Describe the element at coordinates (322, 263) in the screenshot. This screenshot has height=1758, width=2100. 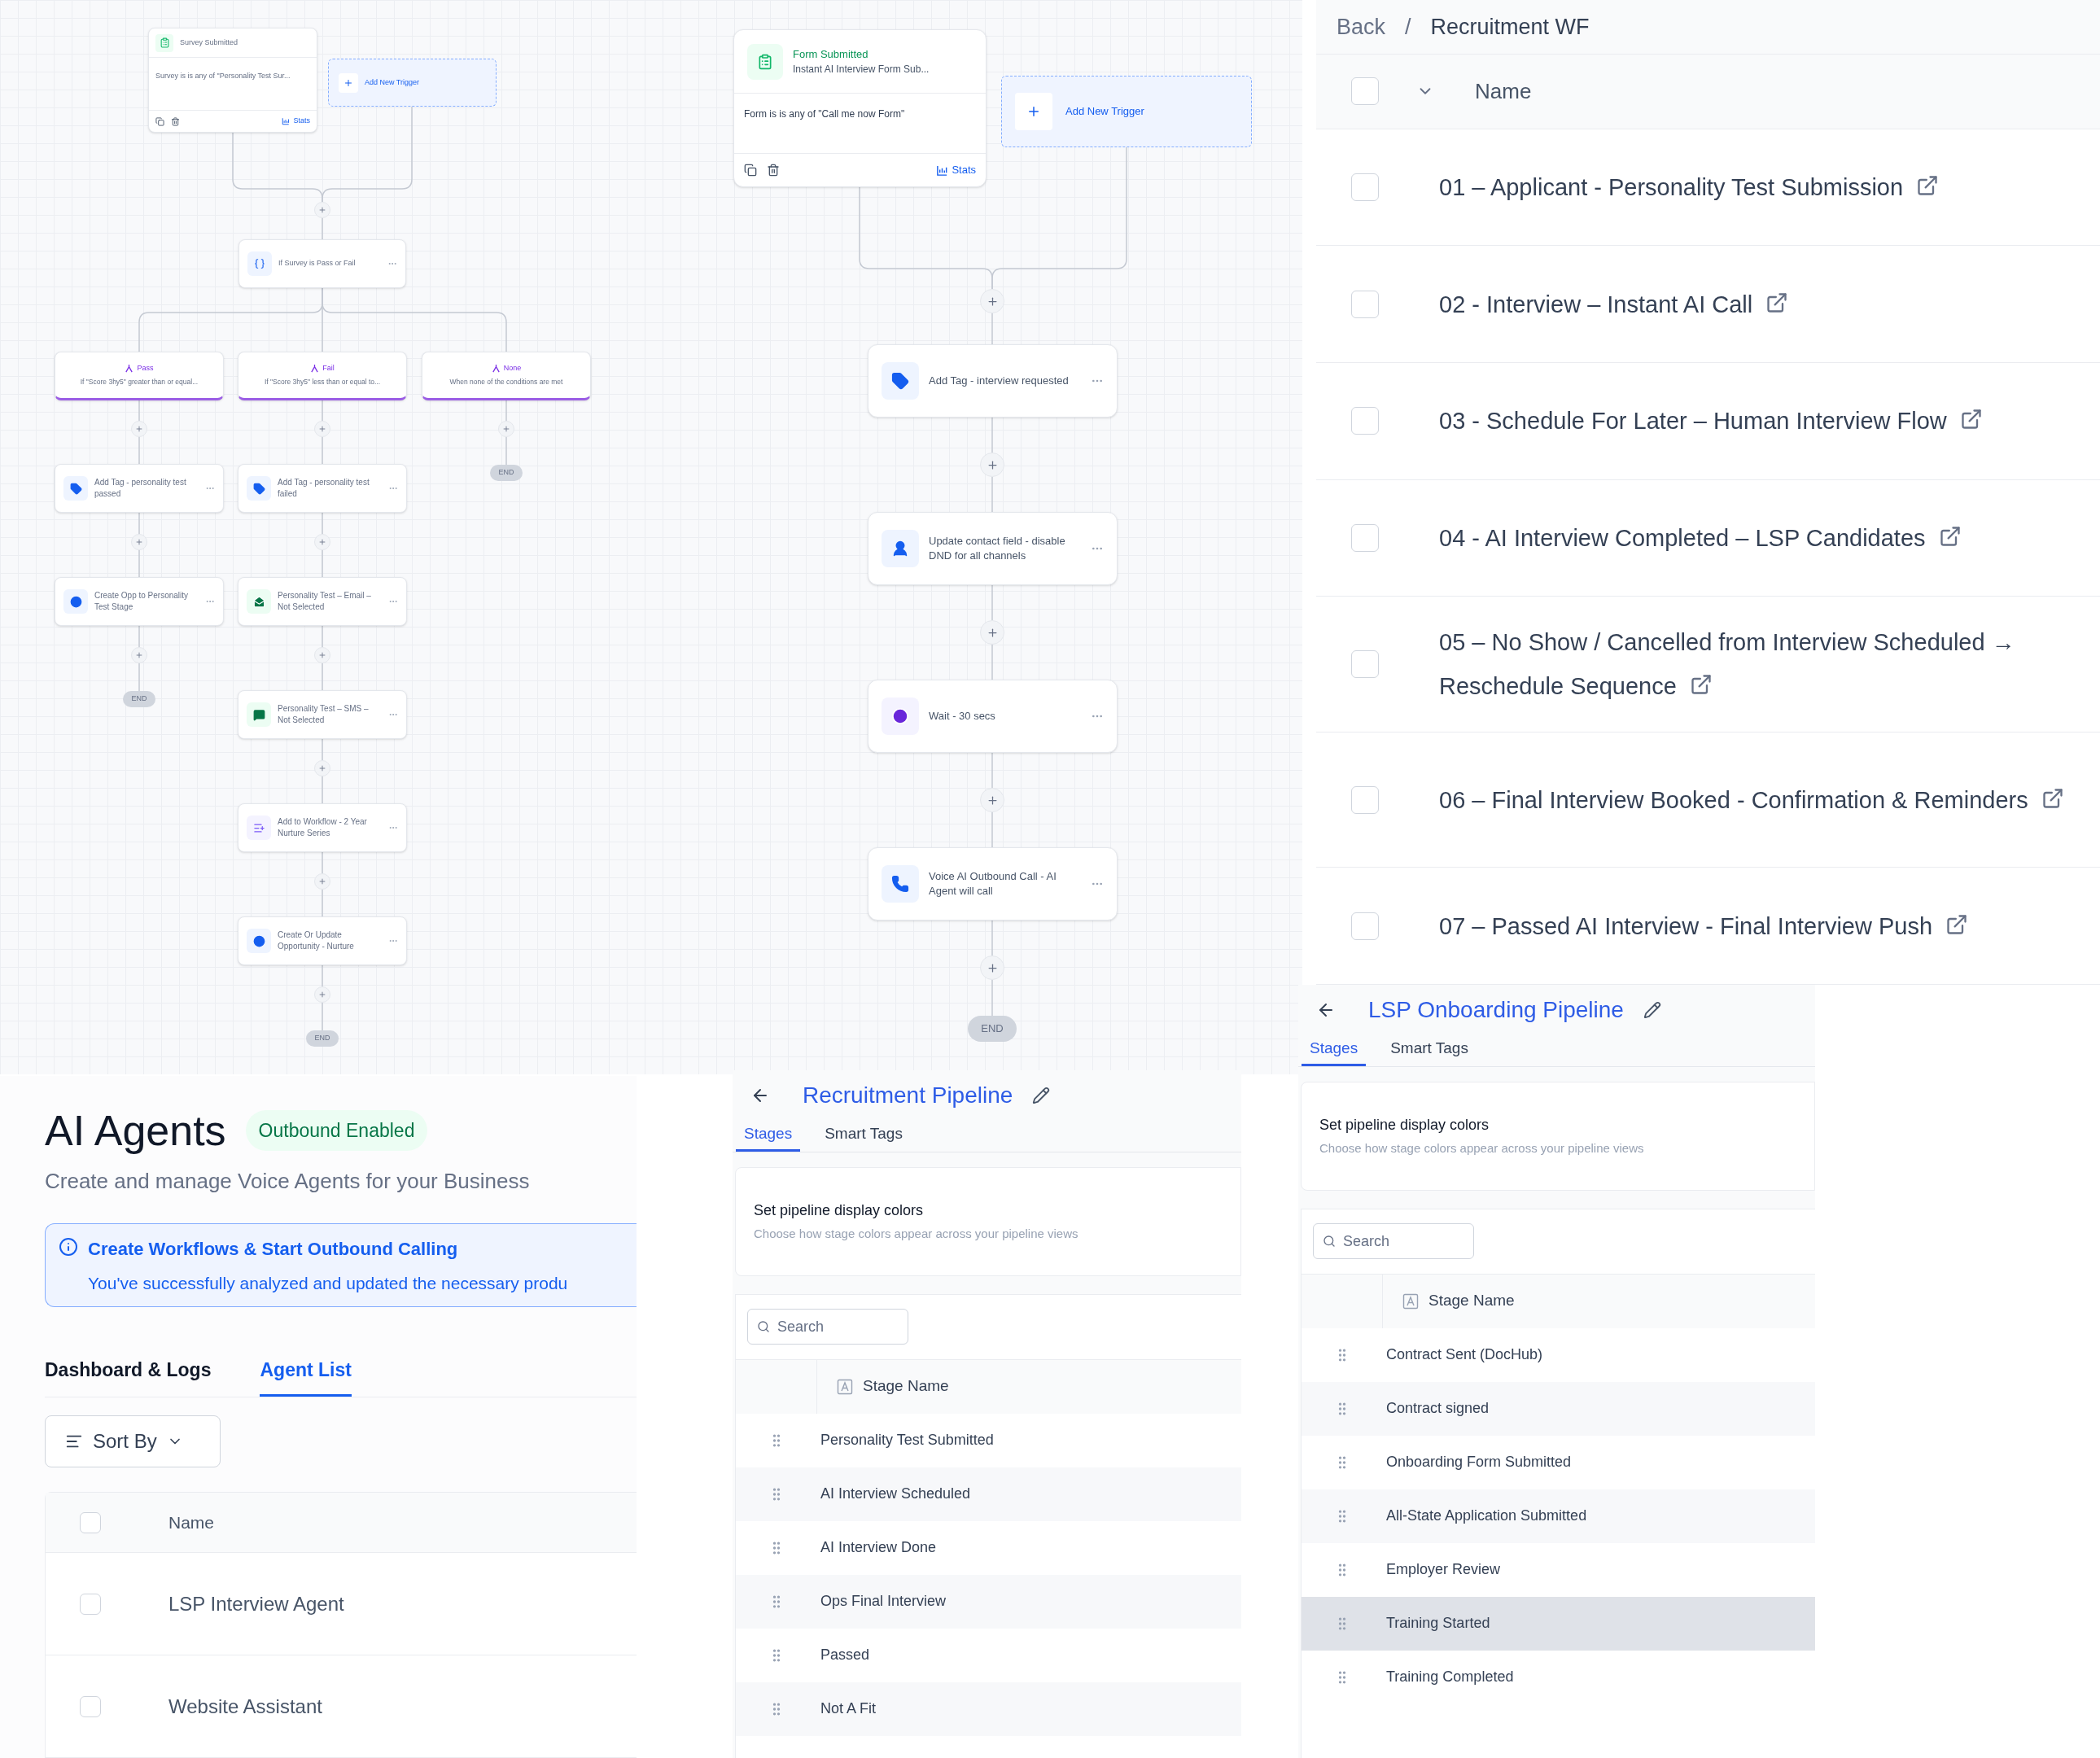
I see `condition-node: If Survey is Pass or Fail` at that location.